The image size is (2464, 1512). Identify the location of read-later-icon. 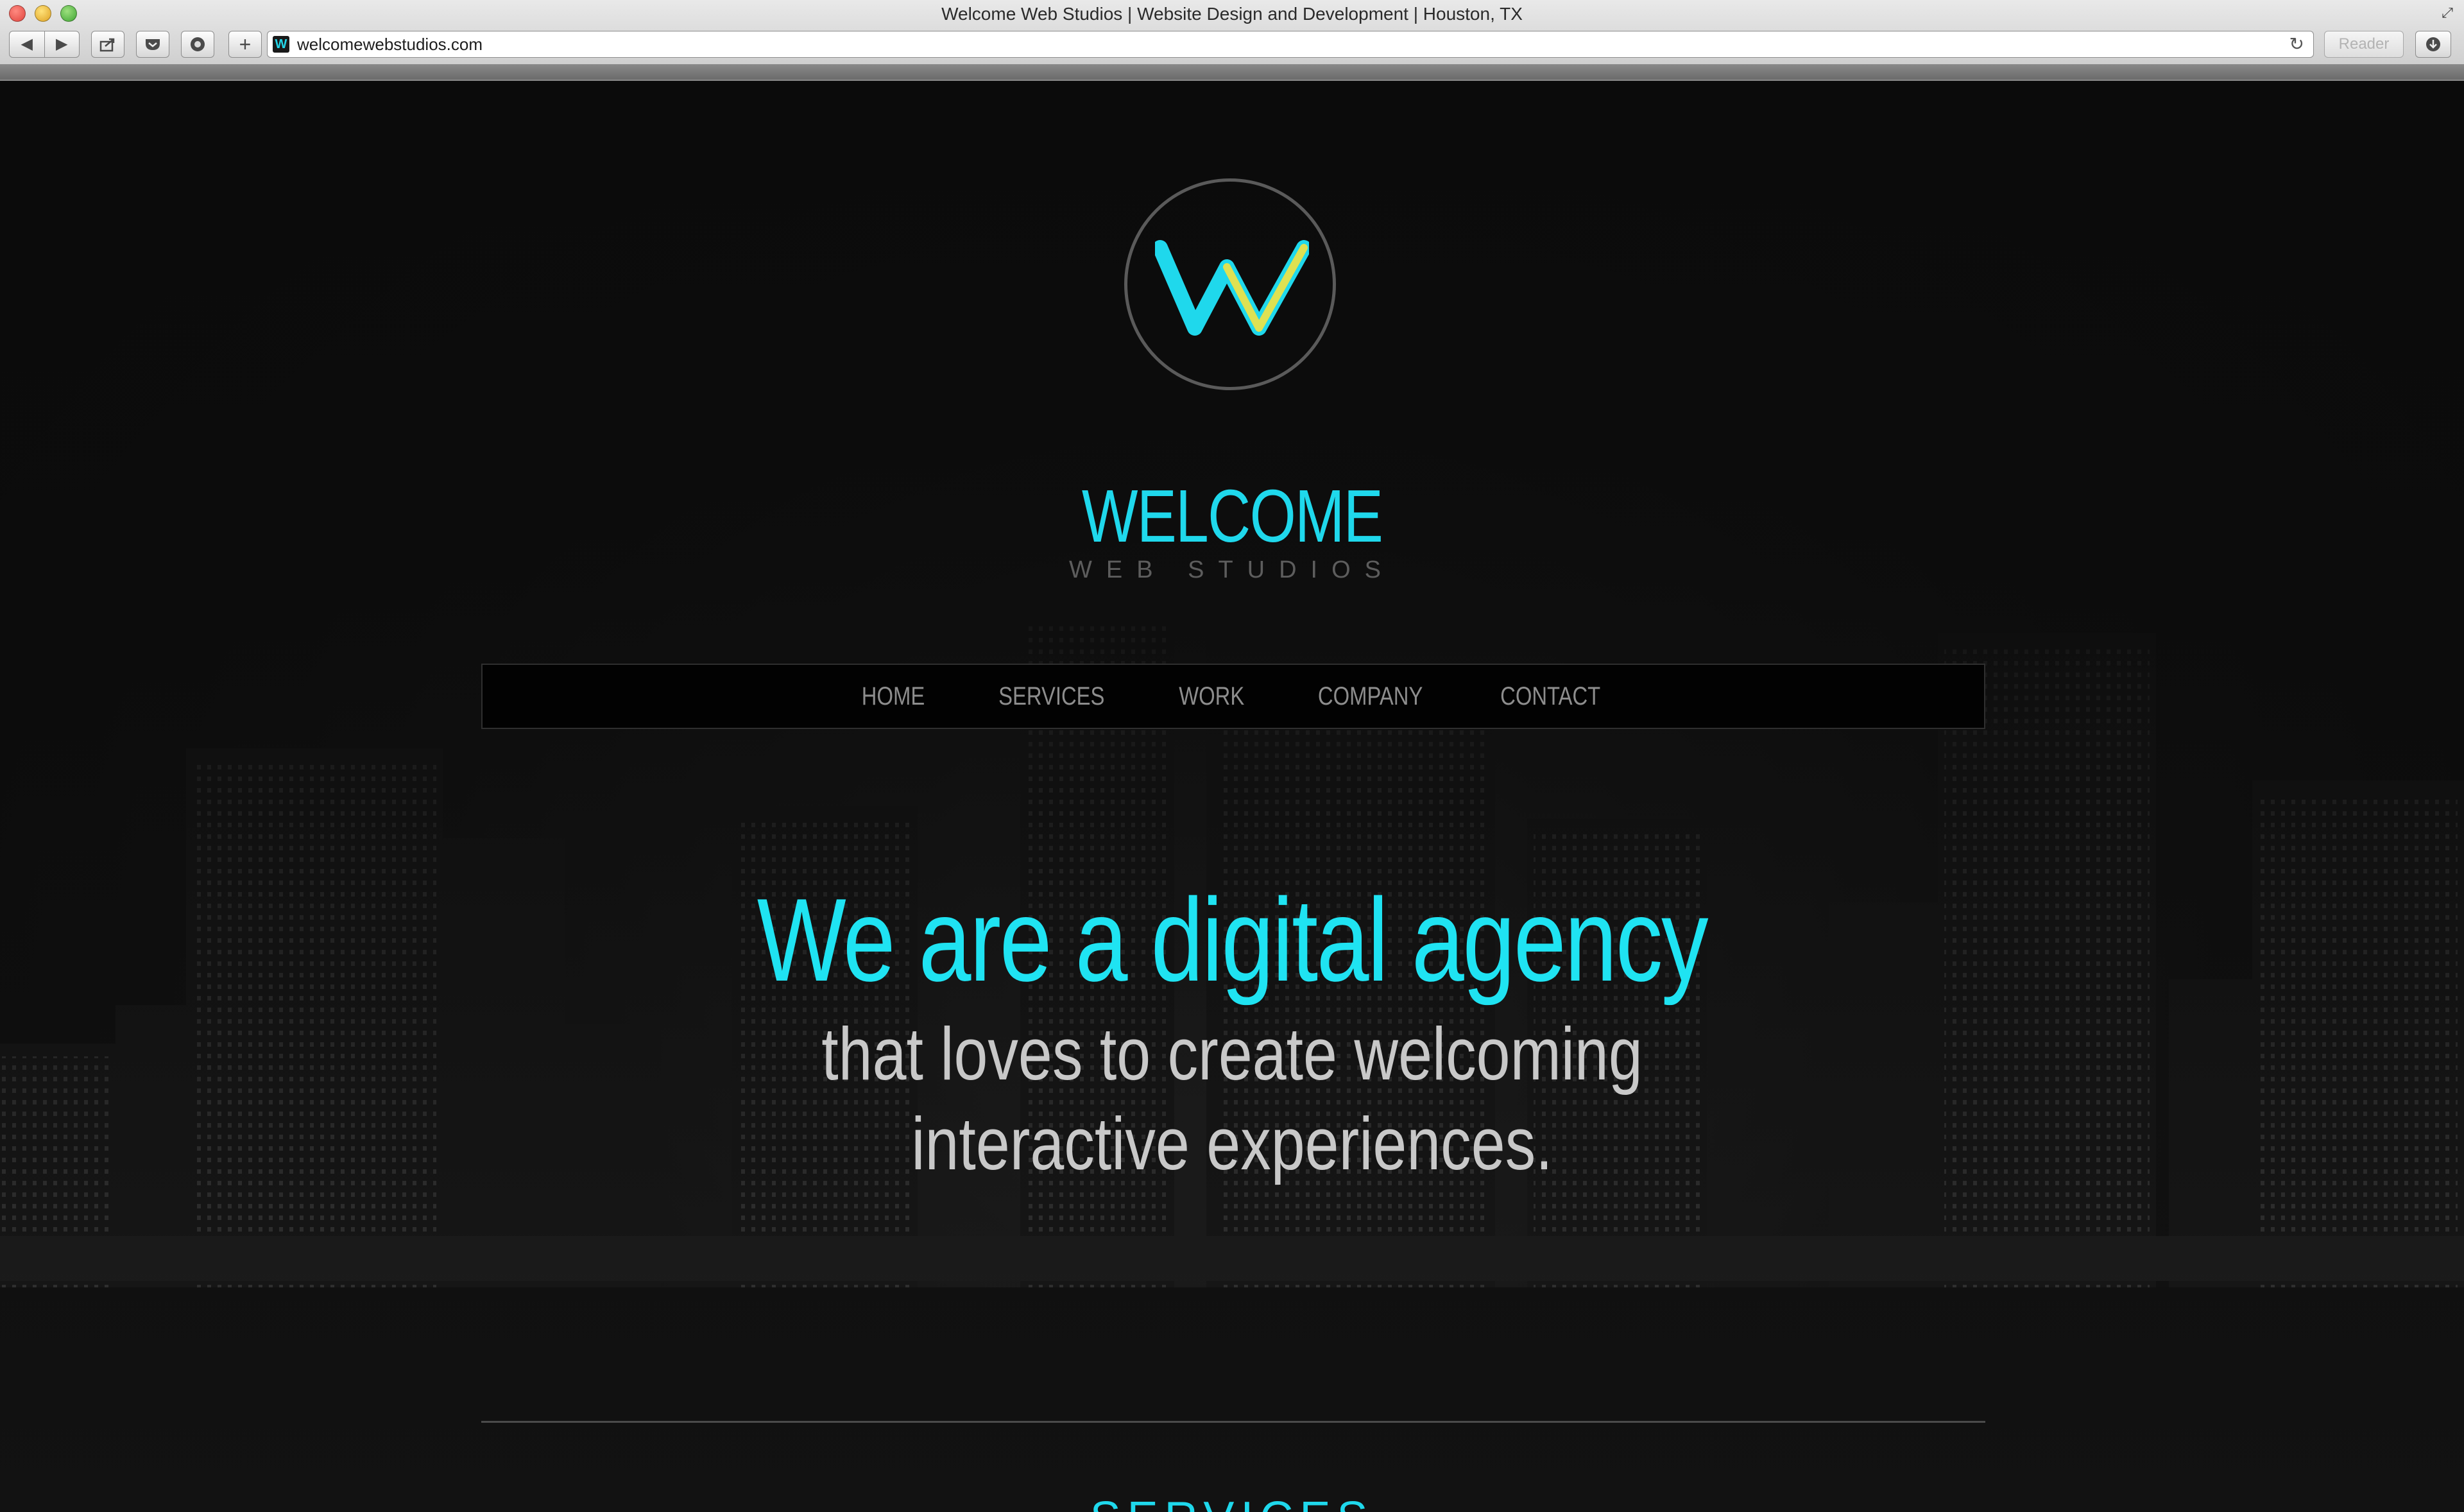
(198, 44).